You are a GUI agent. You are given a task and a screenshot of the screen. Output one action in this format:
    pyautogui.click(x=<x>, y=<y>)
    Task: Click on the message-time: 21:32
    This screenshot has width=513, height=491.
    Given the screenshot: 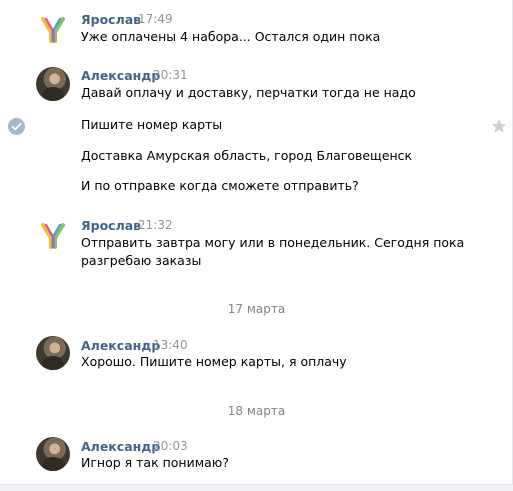 What is the action you would take?
    pyautogui.click(x=155, y=225)
    